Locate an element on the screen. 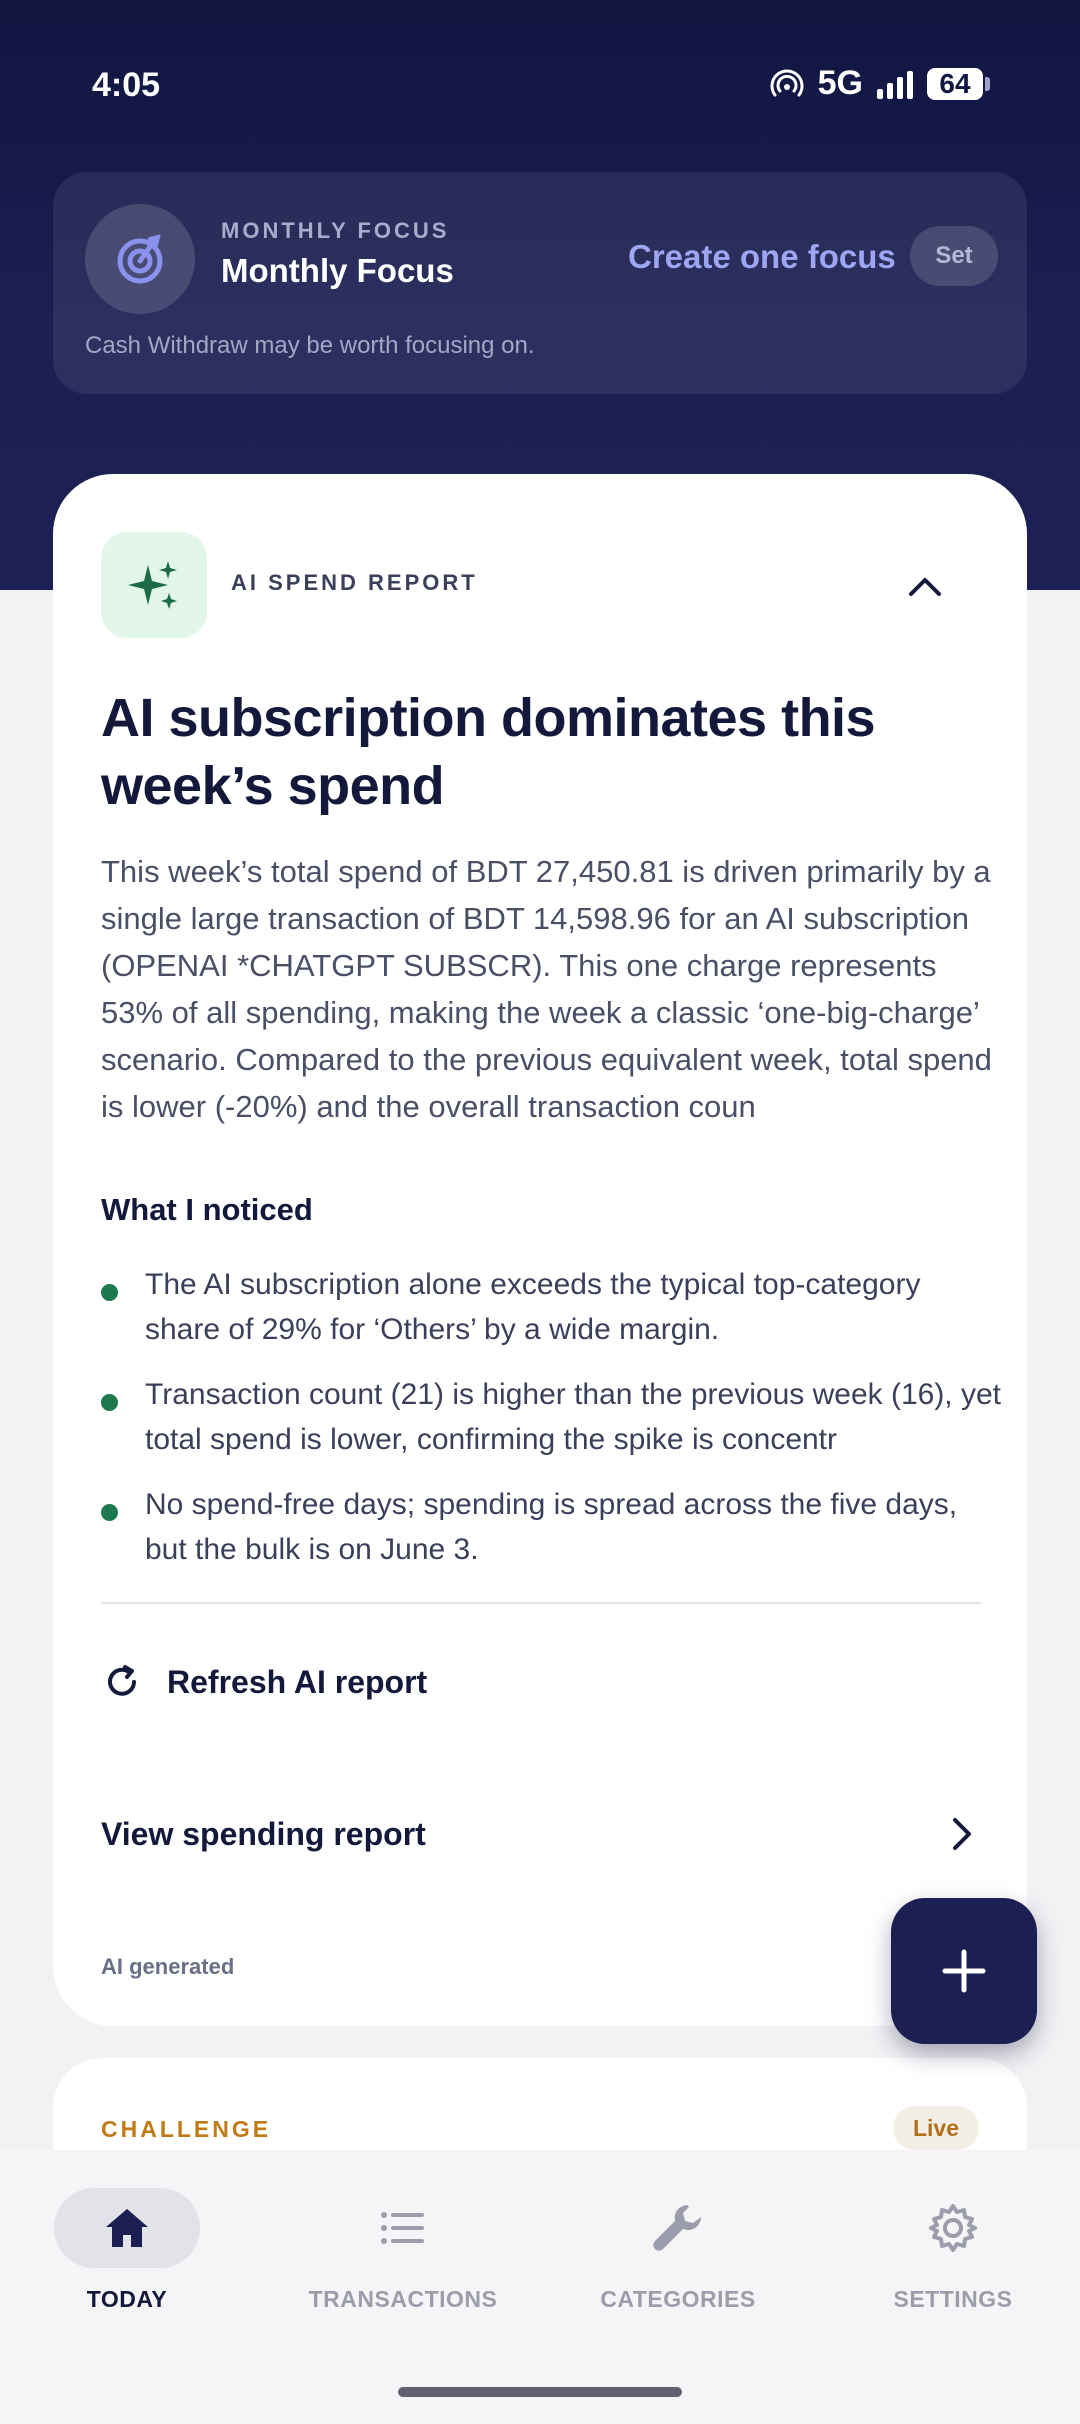  focus-eyebrow: MONTHLY FOCUS is located at coordinates (335, 230).